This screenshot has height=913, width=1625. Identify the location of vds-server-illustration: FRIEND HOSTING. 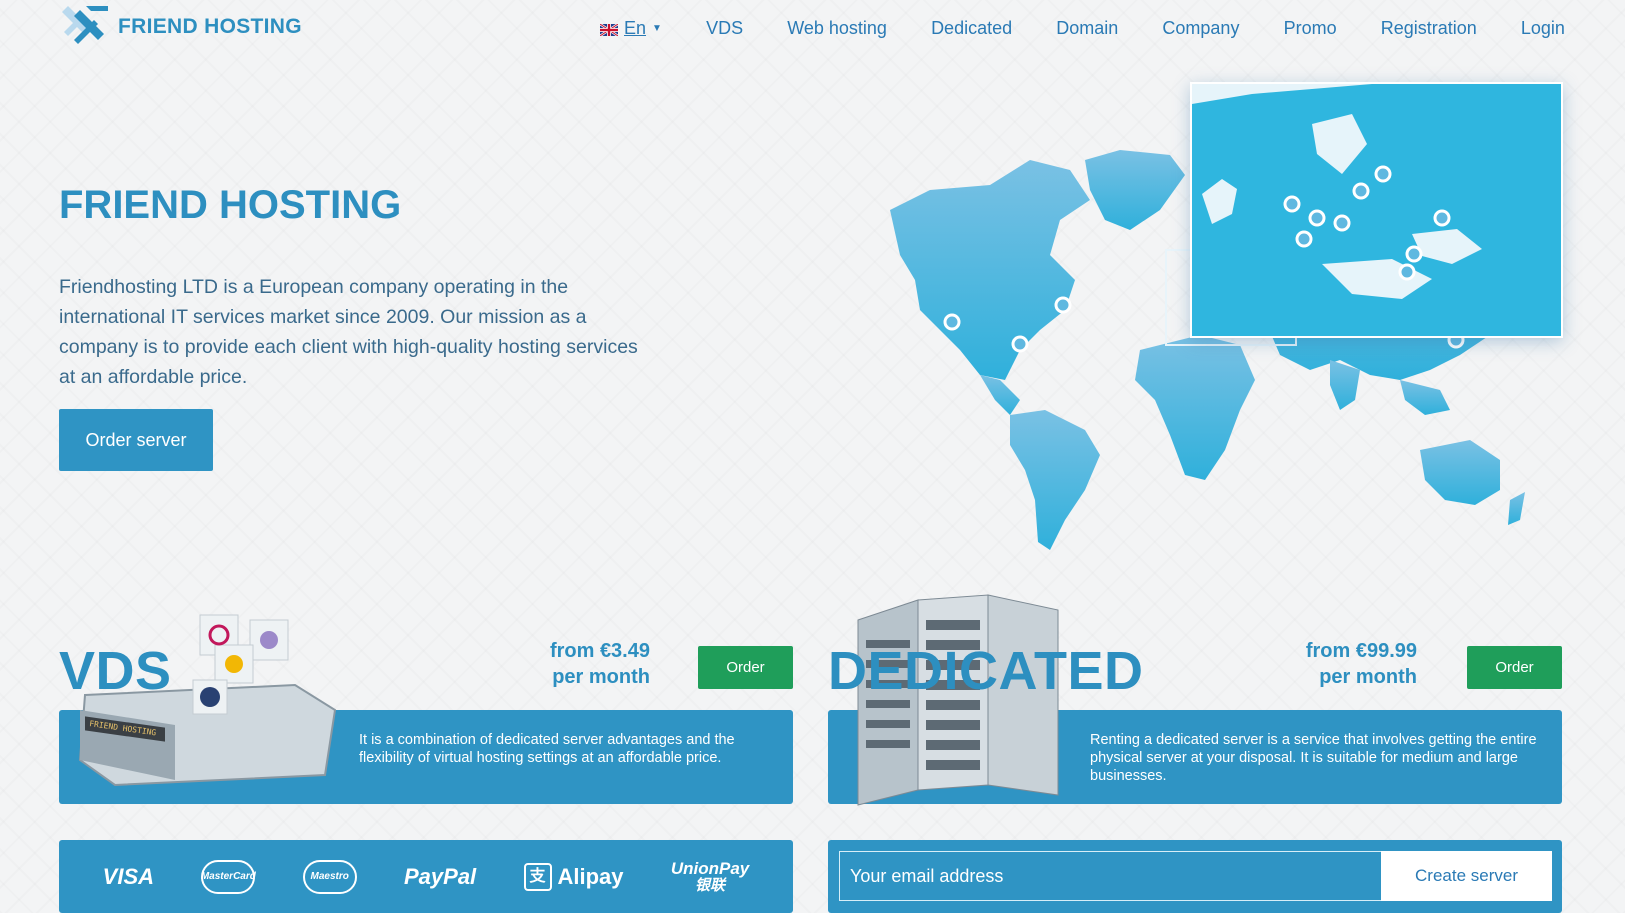
(207, 700).